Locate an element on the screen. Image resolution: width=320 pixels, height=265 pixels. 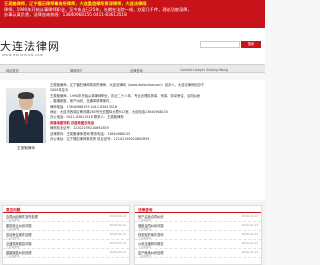
nav-item-contact: Contact Lawyer Xinbing Wang is located at coordinates (204, 70).